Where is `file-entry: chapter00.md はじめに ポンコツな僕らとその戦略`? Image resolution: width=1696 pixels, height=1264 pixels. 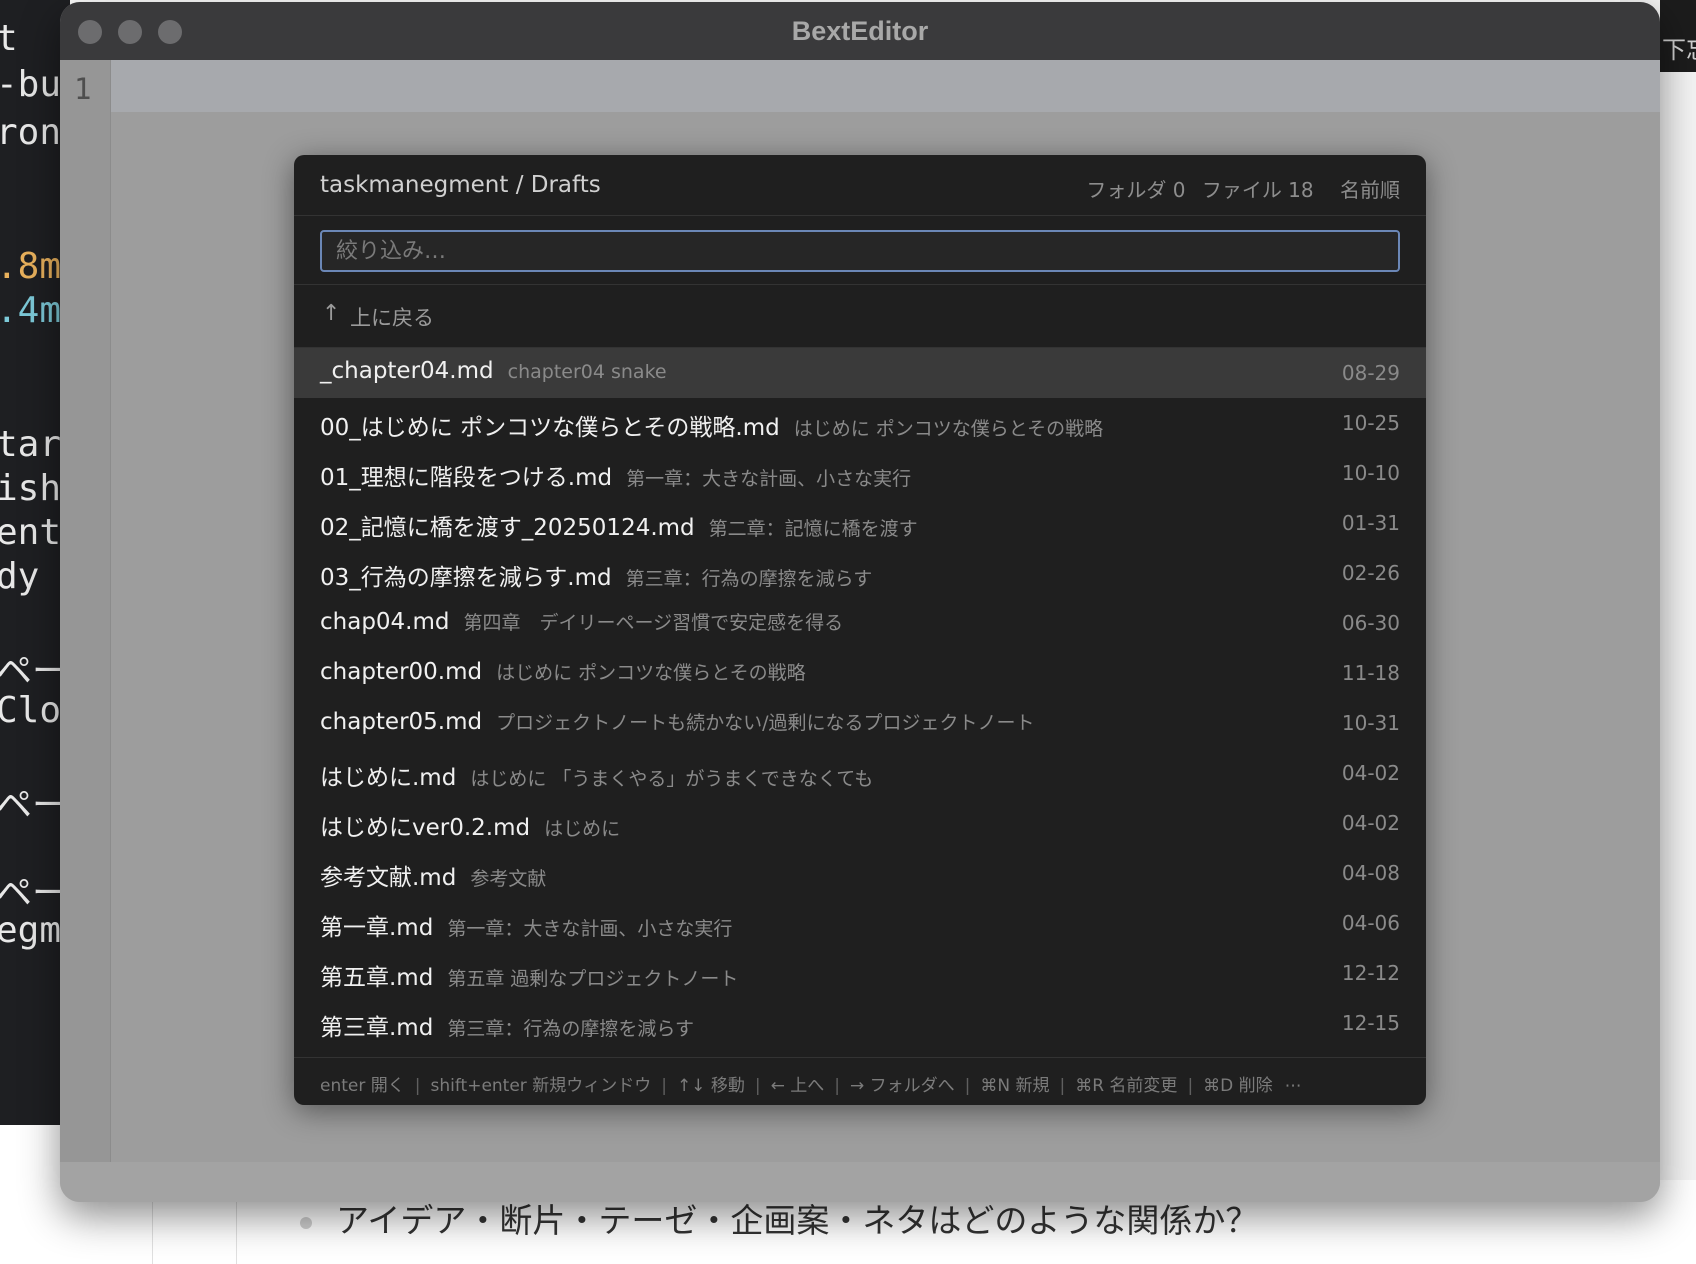 file-entry: chapter00.md はじめに ポンコツな僕らとその戦略 is located at coordinates (563, 671).